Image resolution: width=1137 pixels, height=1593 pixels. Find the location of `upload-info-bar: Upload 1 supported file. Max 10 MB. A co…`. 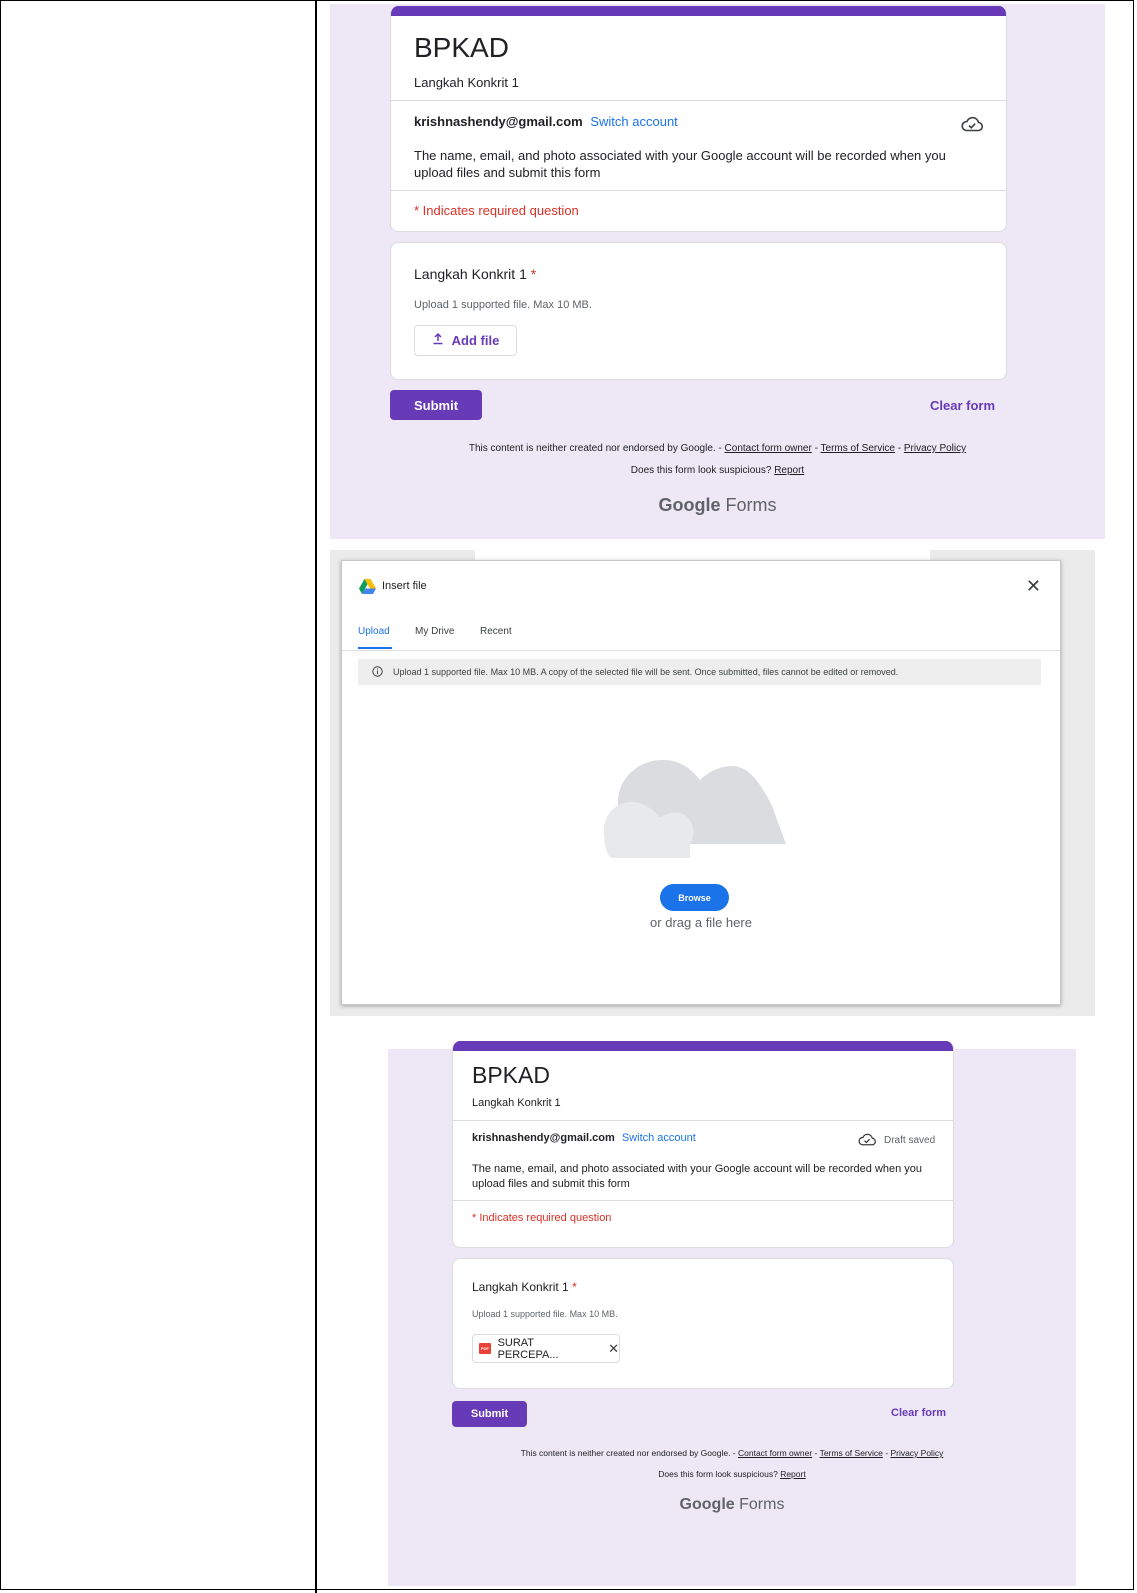

upload-info-bar: Upload 1 supported file. Max 10 MB. A co… is located at coordinates (699, 672).